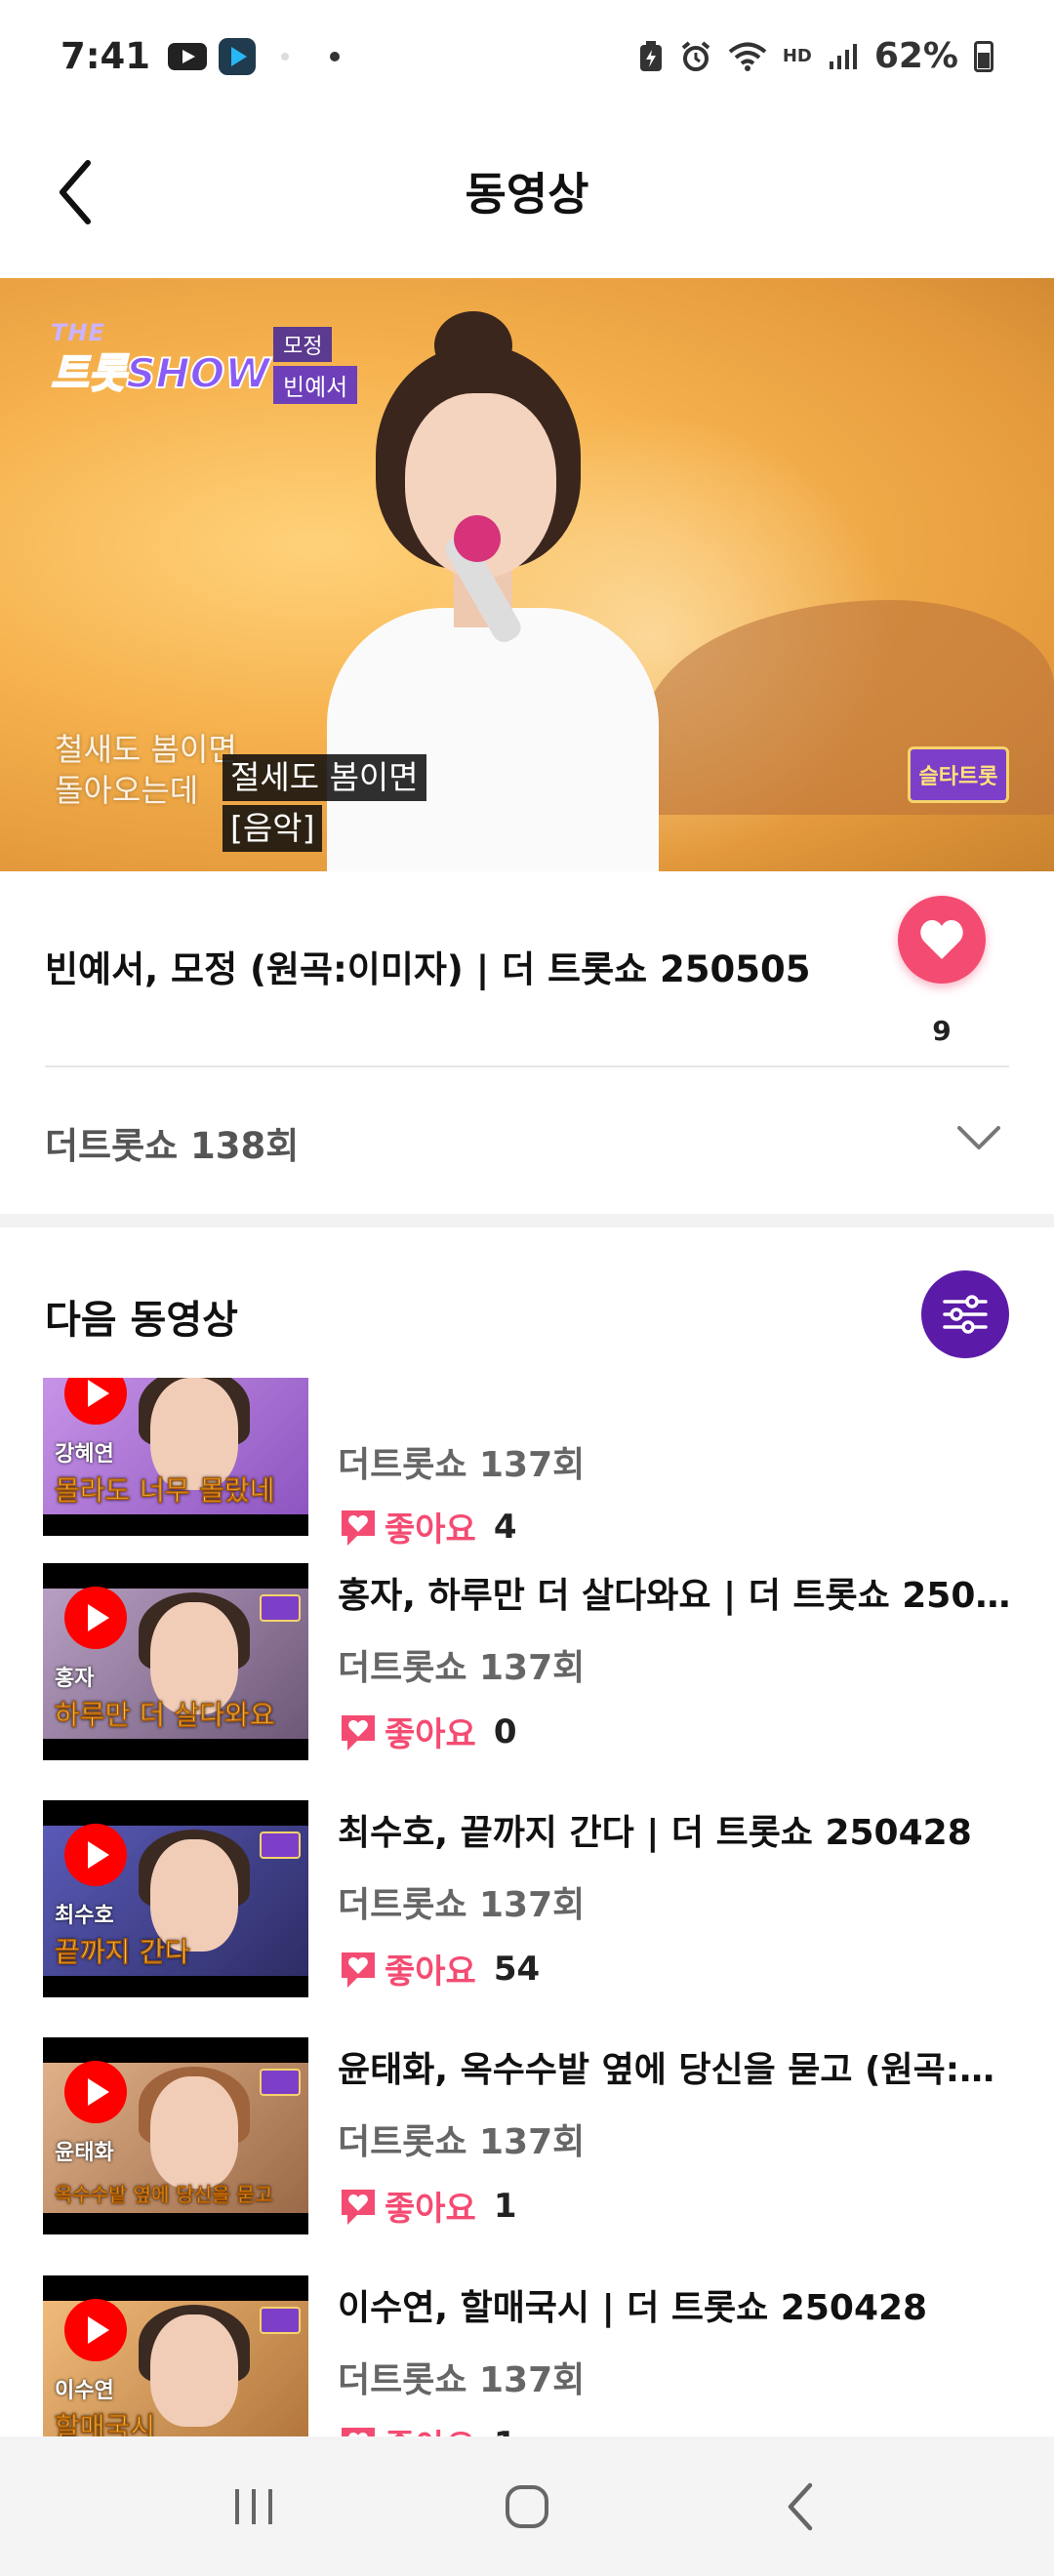  I want to click on like-count: 0, so click(505, 1731).